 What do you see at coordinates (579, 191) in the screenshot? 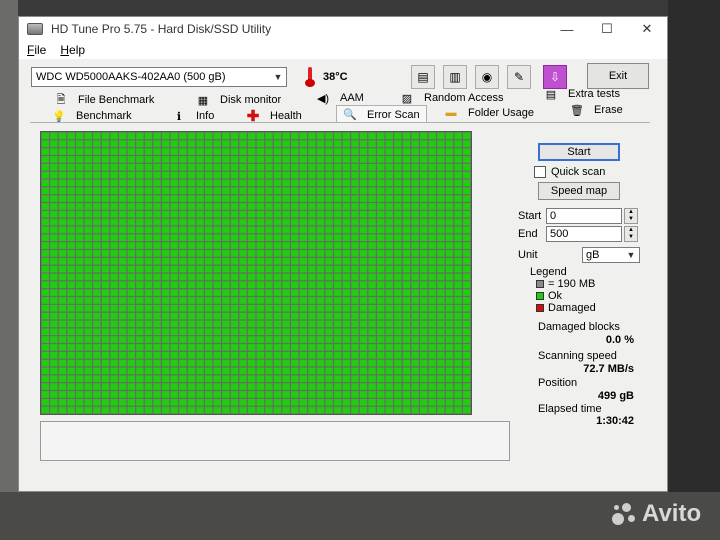
I see `speed-map-button: Speed map` at bounding box center [579, 191].